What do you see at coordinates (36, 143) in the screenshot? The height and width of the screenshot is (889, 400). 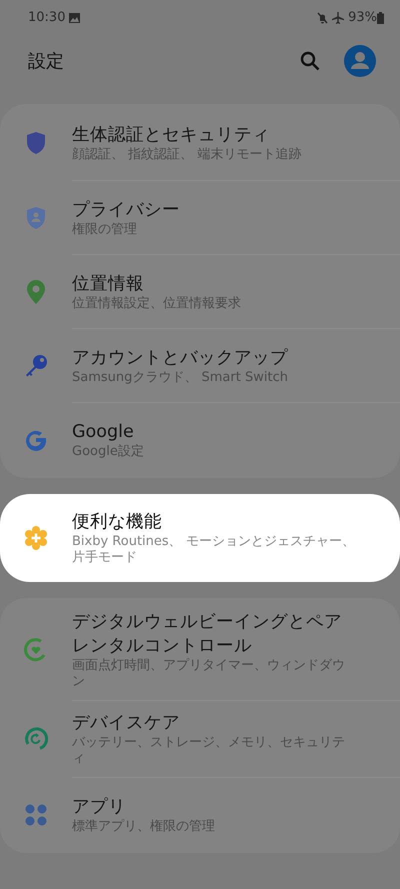 I see `shield-icon` at bounding box center [36, 143].